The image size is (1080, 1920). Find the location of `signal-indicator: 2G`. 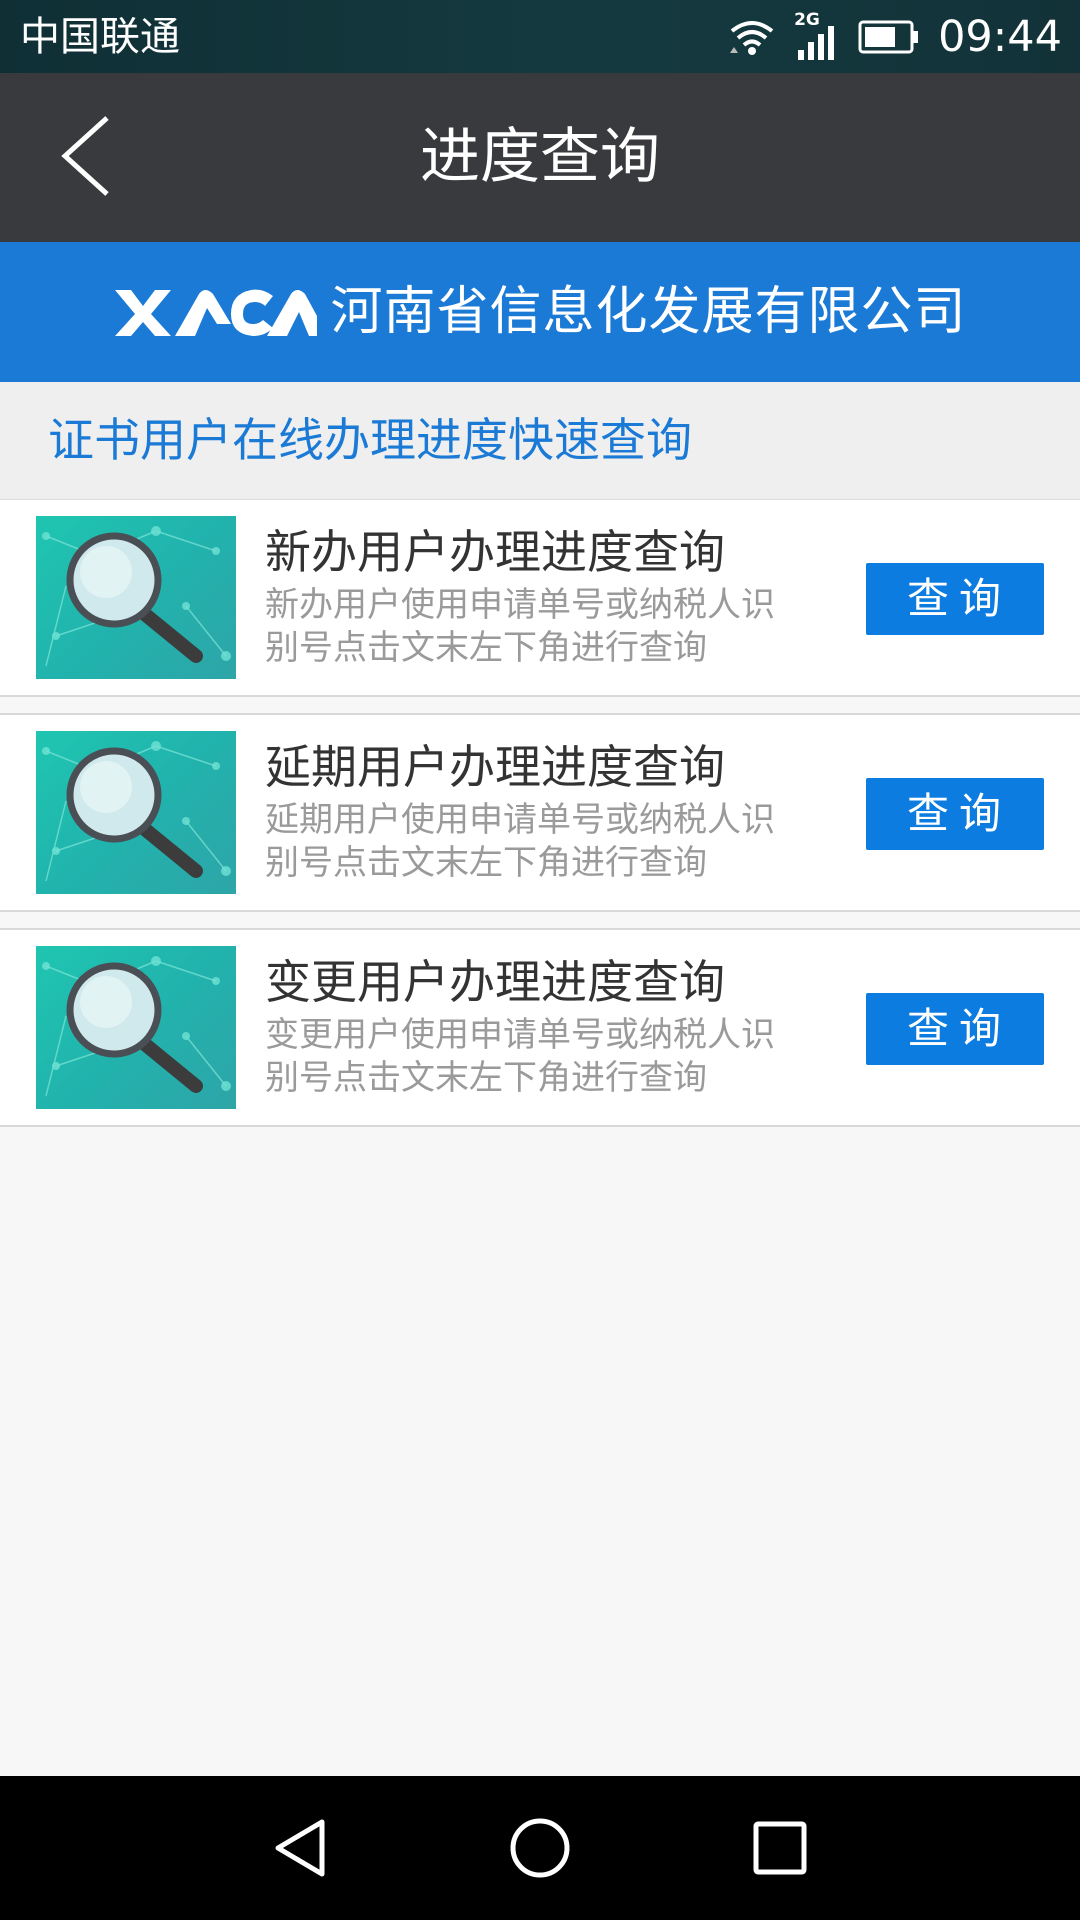

signal-indicator: 2G is located at coordinates (817, 36).